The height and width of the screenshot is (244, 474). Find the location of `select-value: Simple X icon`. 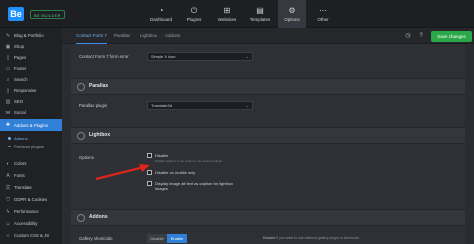

select-value: Simple X icon is located at coordinates (163, 56).